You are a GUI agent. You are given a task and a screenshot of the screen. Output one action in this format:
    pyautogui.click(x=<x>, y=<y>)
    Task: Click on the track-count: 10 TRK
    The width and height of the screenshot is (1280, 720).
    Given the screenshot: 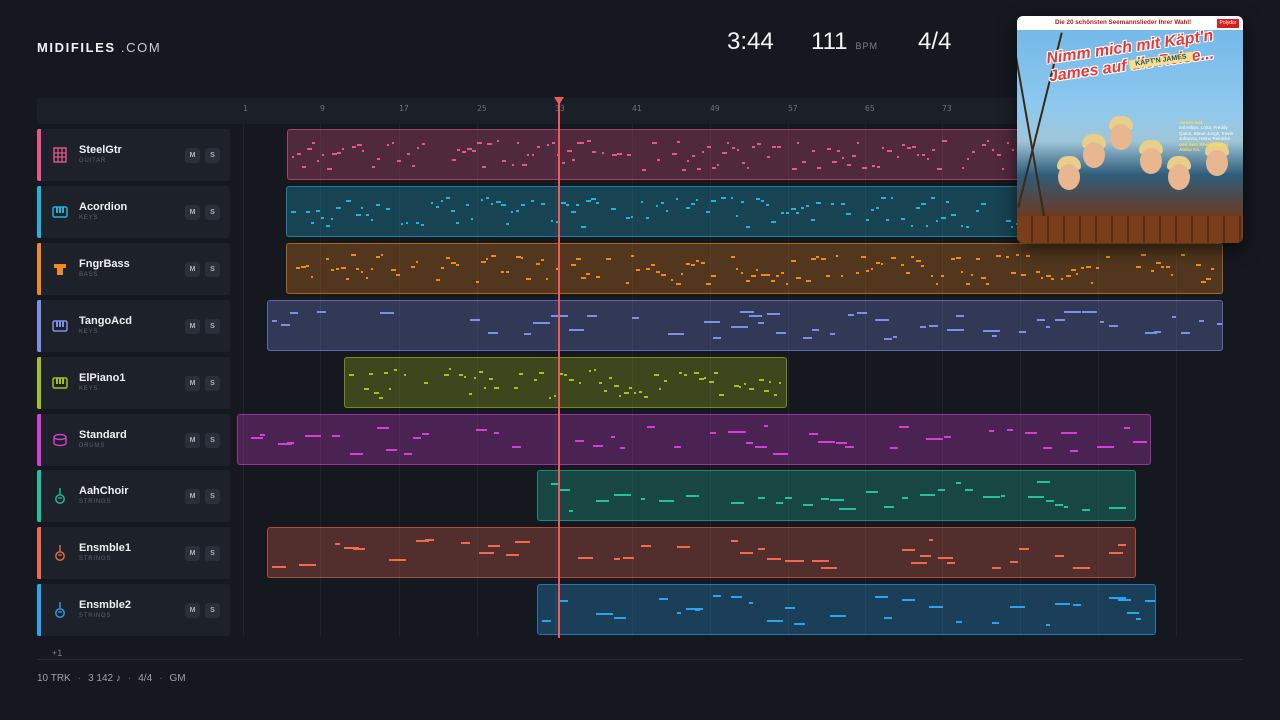 What is the action you would take?
    pyautogui.click(x=54, y=678)
    